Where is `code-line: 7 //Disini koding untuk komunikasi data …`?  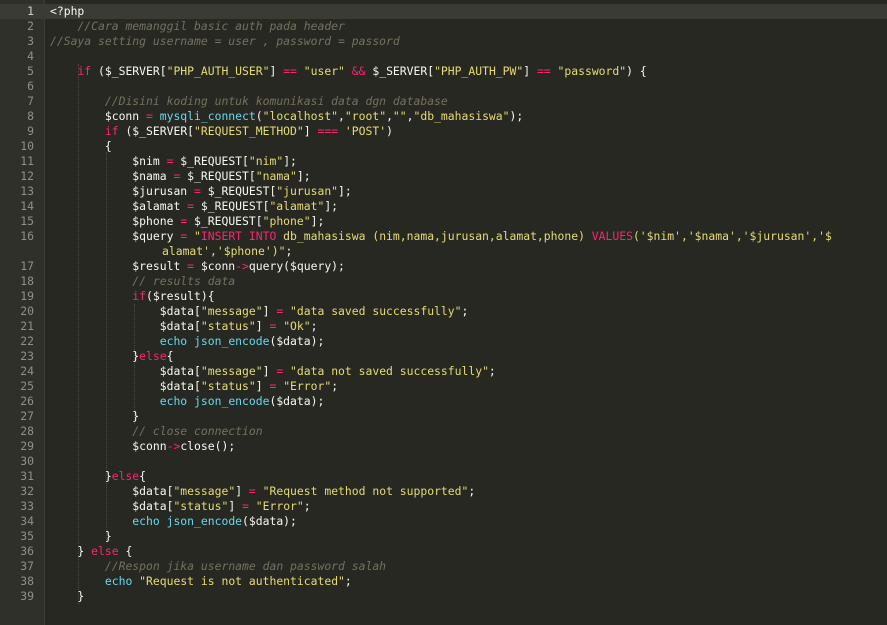
code-line: 7 //Disini koding untuk komunikasi data … is located at coordinates (443, 101).